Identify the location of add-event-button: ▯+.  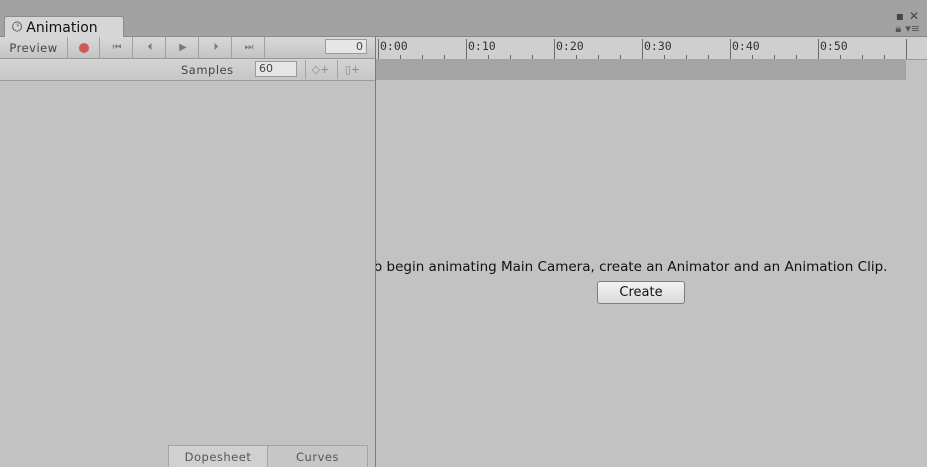
(352, 69).